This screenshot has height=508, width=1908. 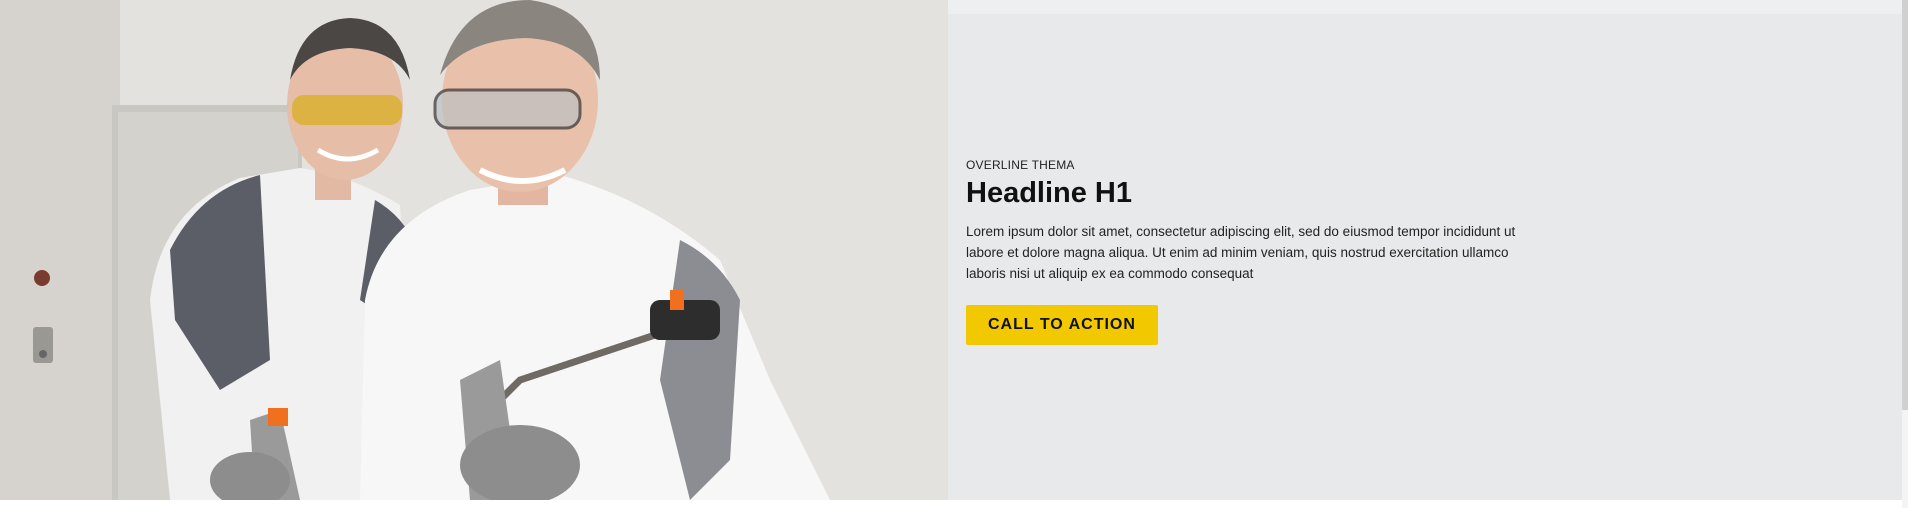 What do you see at coordinates (1049, 193) in the screenshot?
I see `page-headline: Headline H1` at bounding box center [1049, 193].